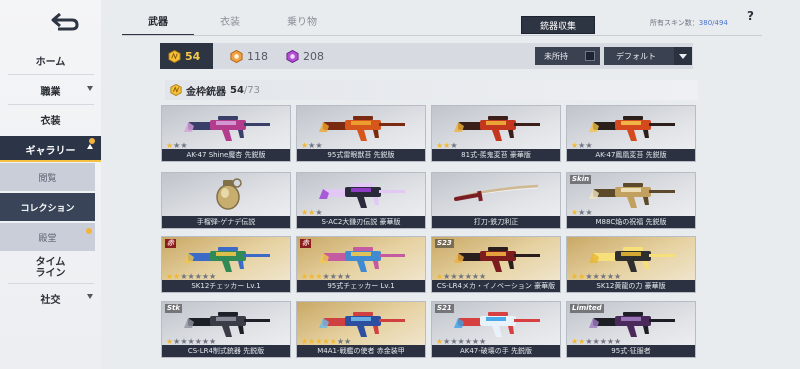  I want to click on notification-dot-icon, so click(89, 231).